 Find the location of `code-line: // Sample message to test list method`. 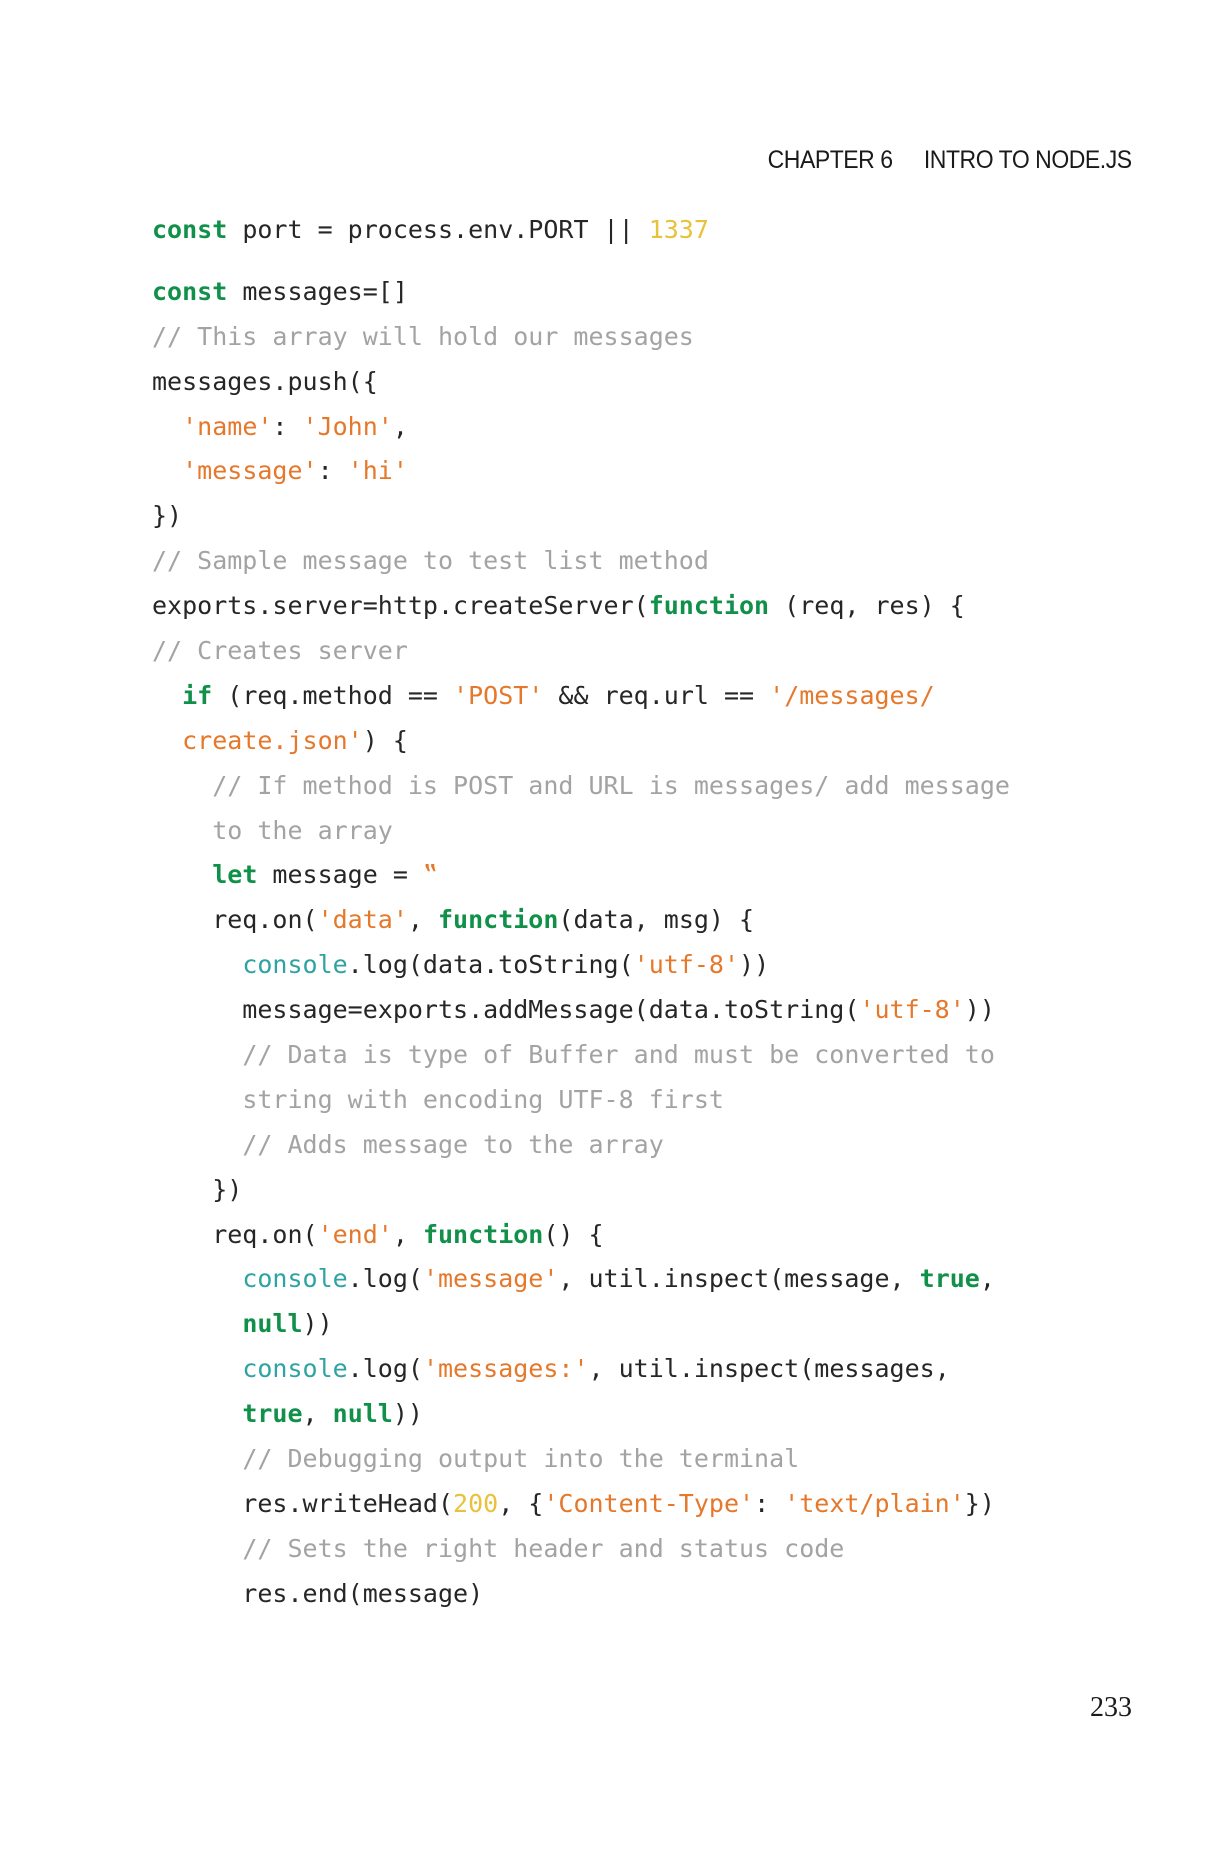

code-line: // Sample message to test list method is located at coordinates (652, 561).